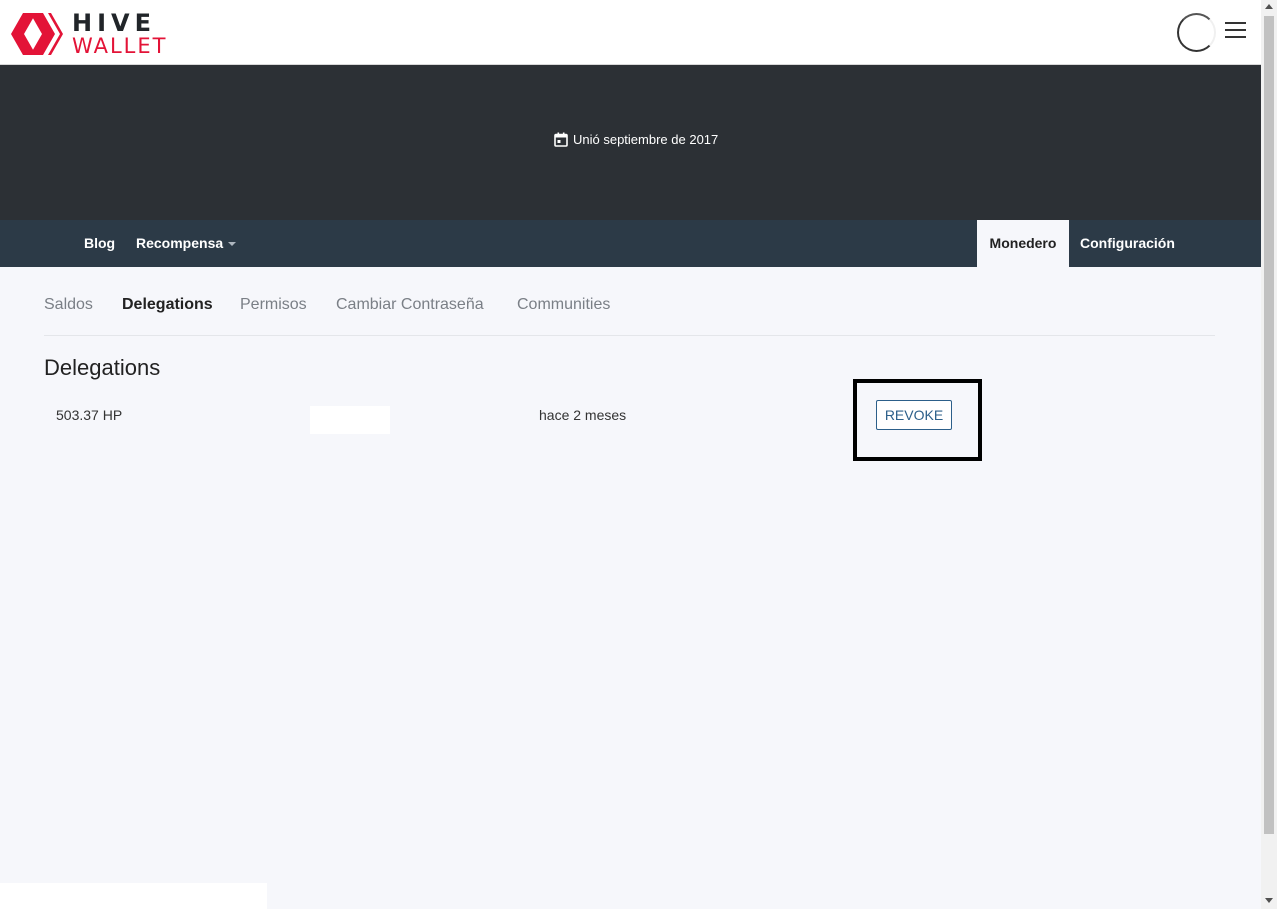  Describe the element at coordinates (120, 46) in the screenshot. I see `logo-text-wallet: WALLET` at that location.